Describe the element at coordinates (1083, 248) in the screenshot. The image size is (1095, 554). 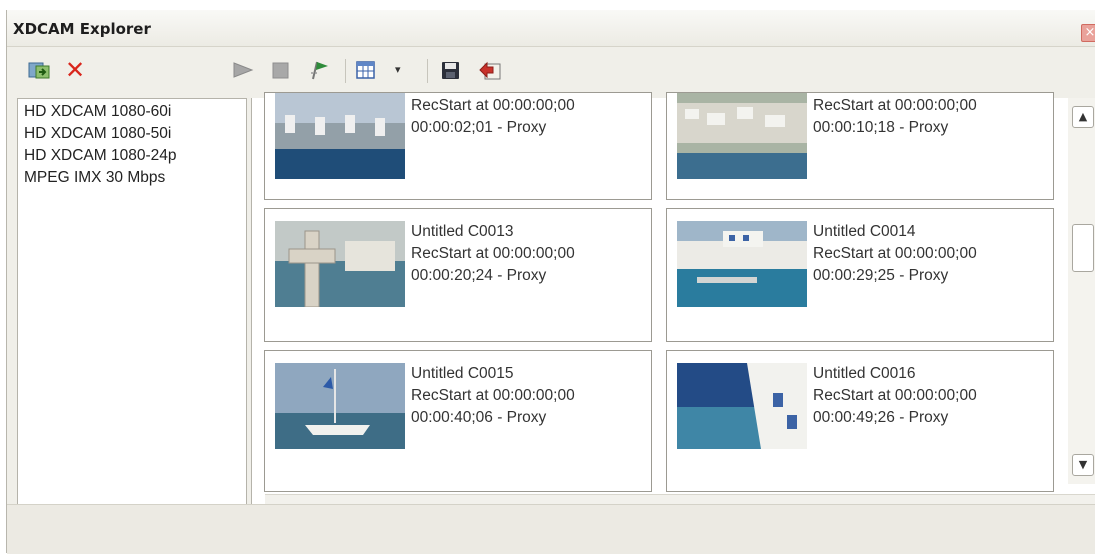
I see `scroll-thumb` at that location.